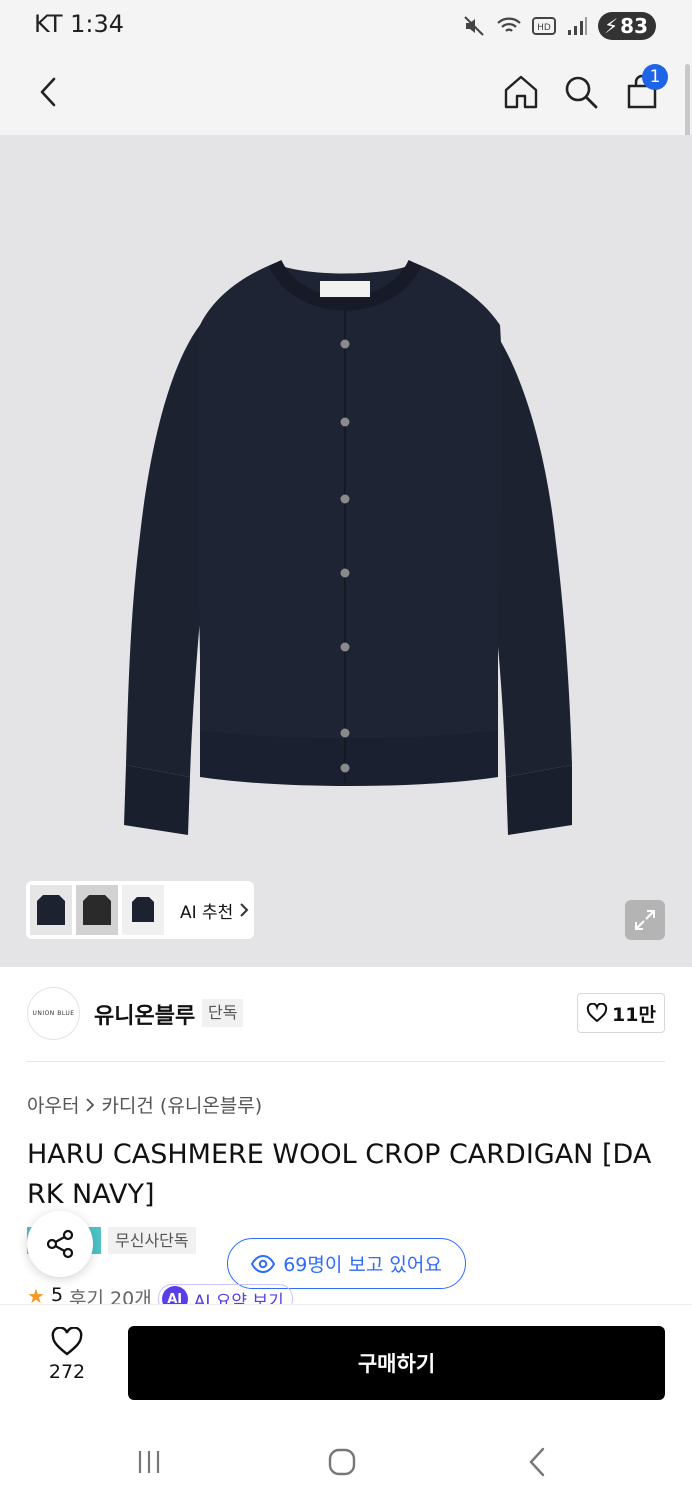  I want to click on back-nav-button, so click(537, 1462).